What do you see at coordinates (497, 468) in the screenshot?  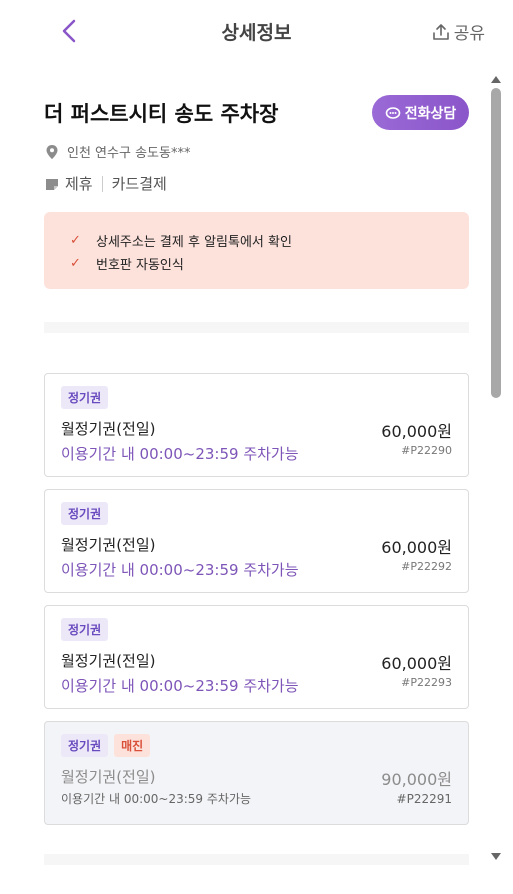 I see `scrollbar` at bounding box center [497, 468].